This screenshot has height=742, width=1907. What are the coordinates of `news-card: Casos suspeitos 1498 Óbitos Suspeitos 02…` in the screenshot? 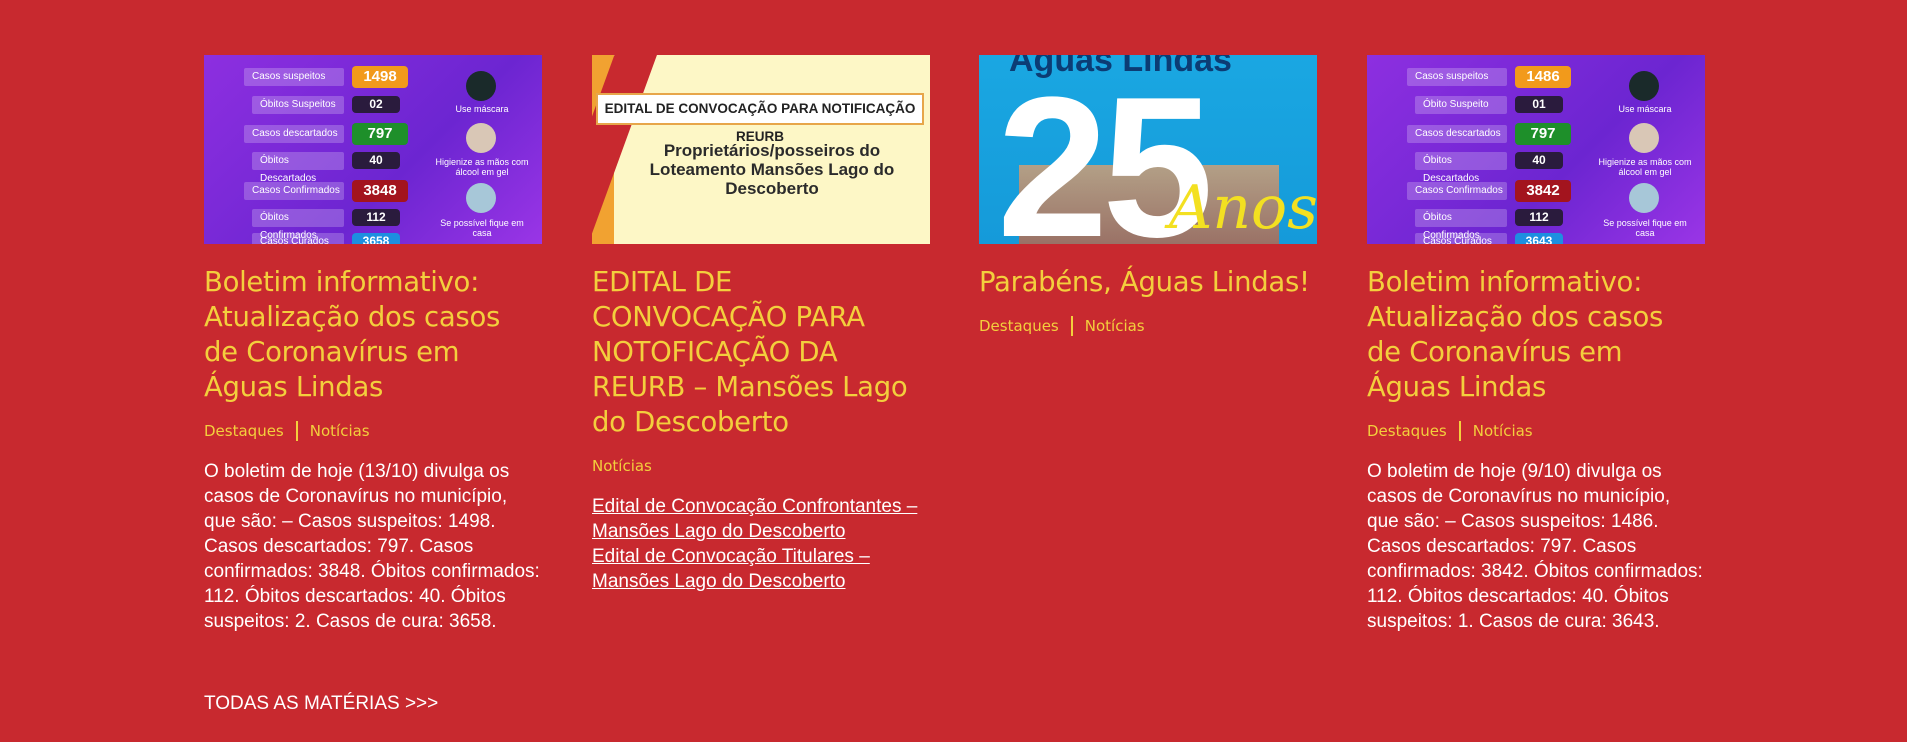 It's located at (373, 344).